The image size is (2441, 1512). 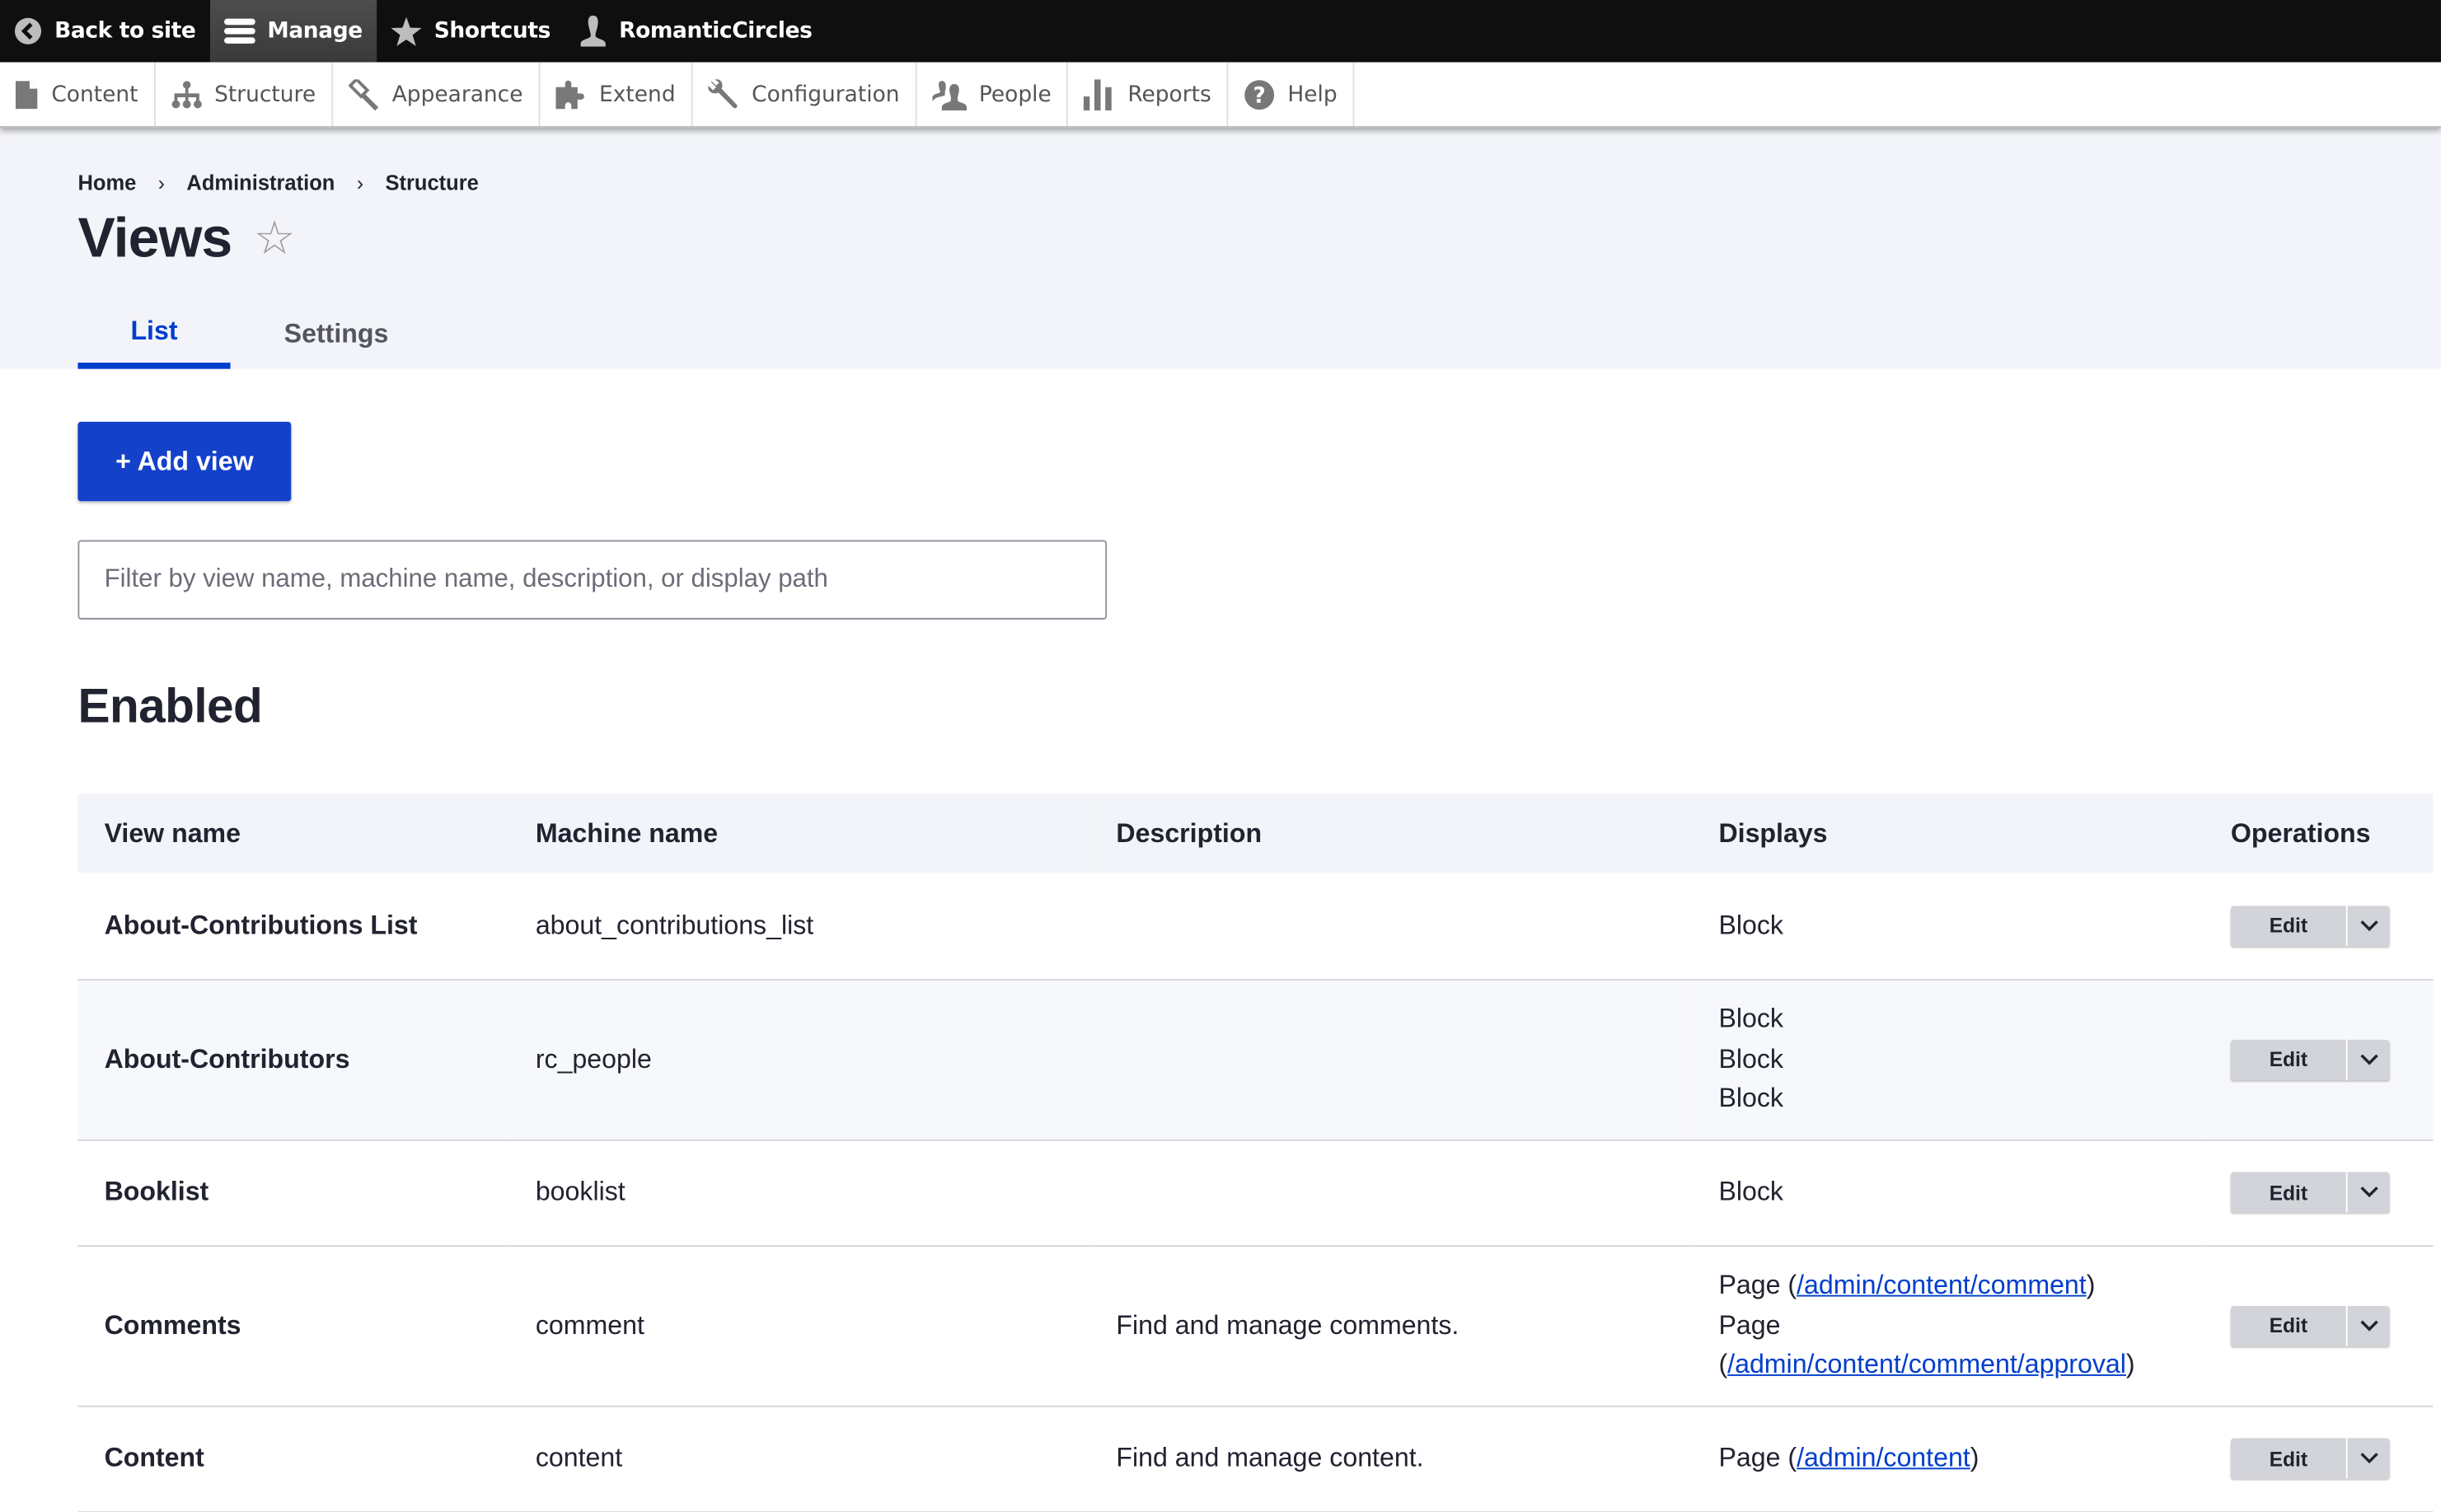 I want to click on display-path-link: /admin/content/comment/approval, so click(x=1926, y=1364).